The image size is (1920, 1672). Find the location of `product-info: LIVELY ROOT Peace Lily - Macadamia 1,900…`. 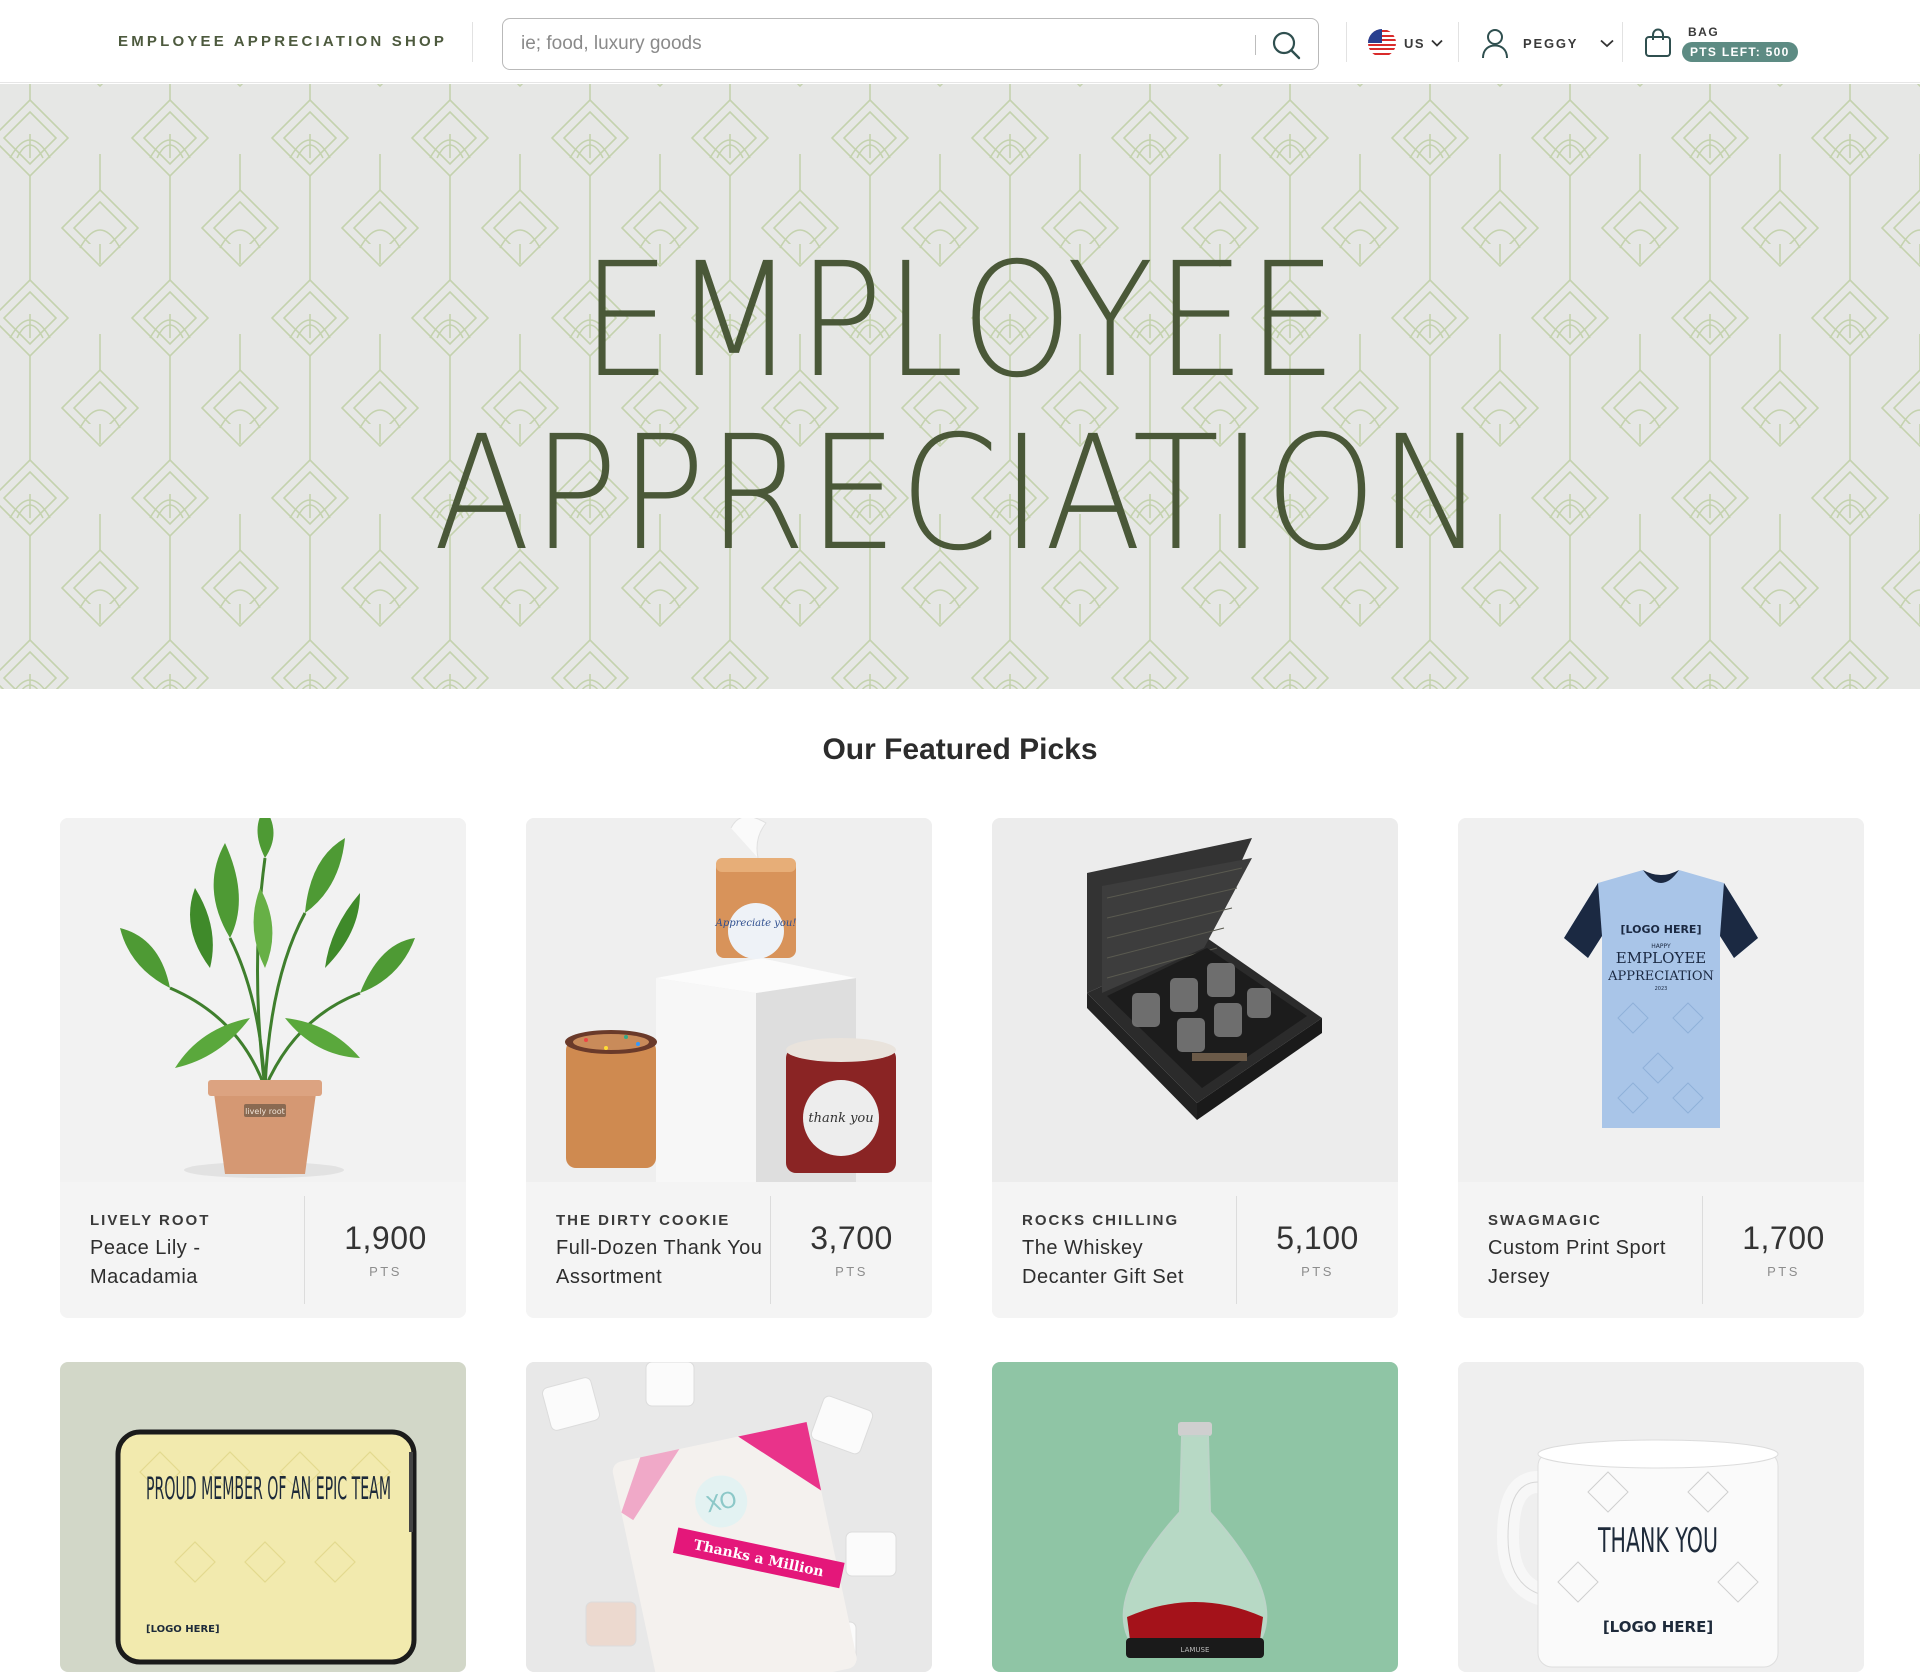

product-info: LIVELY ROOT Peace Lily - Macadamia 1,900… is located at coordinates (263, 1250).